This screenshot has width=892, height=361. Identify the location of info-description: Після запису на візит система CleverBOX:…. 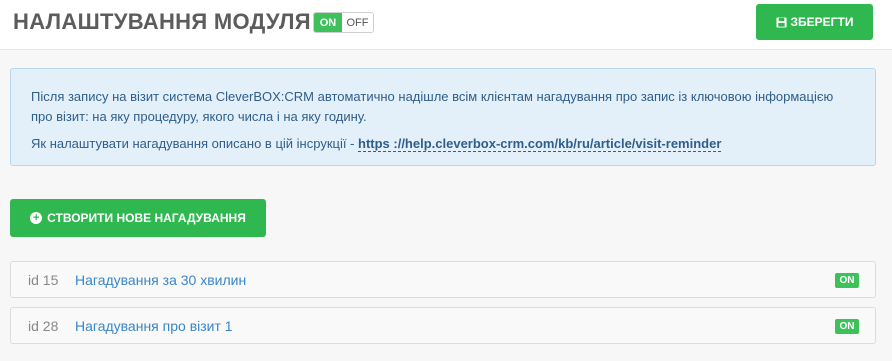
(432, 106).